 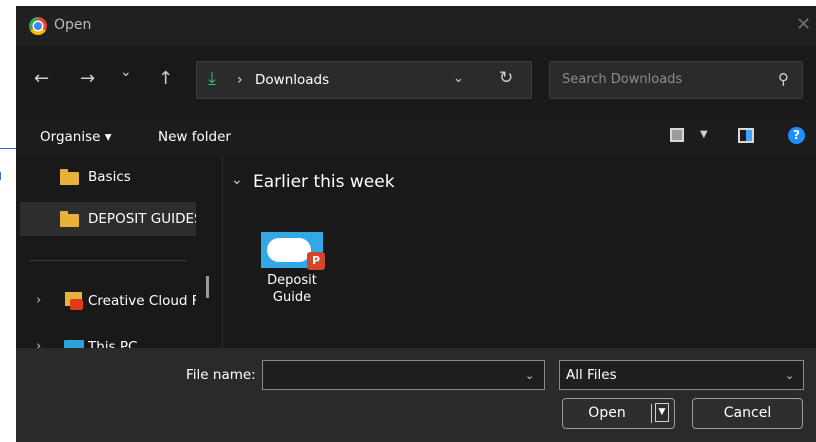 What do you see at coordinates (403, 375) in the screenshot?
I see `file-name-input: ⌄` at bounding box center [403, 375].